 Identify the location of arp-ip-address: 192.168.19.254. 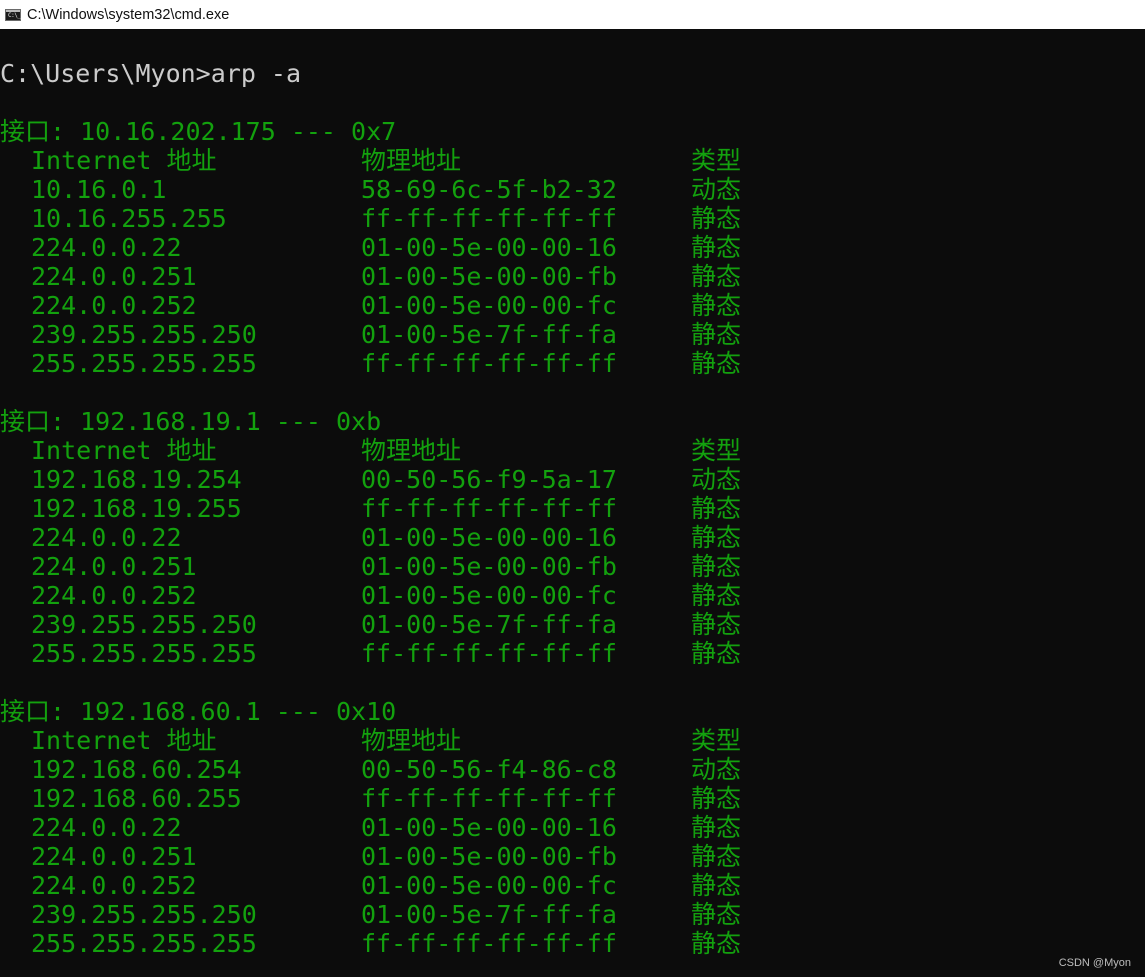
(136, 479).